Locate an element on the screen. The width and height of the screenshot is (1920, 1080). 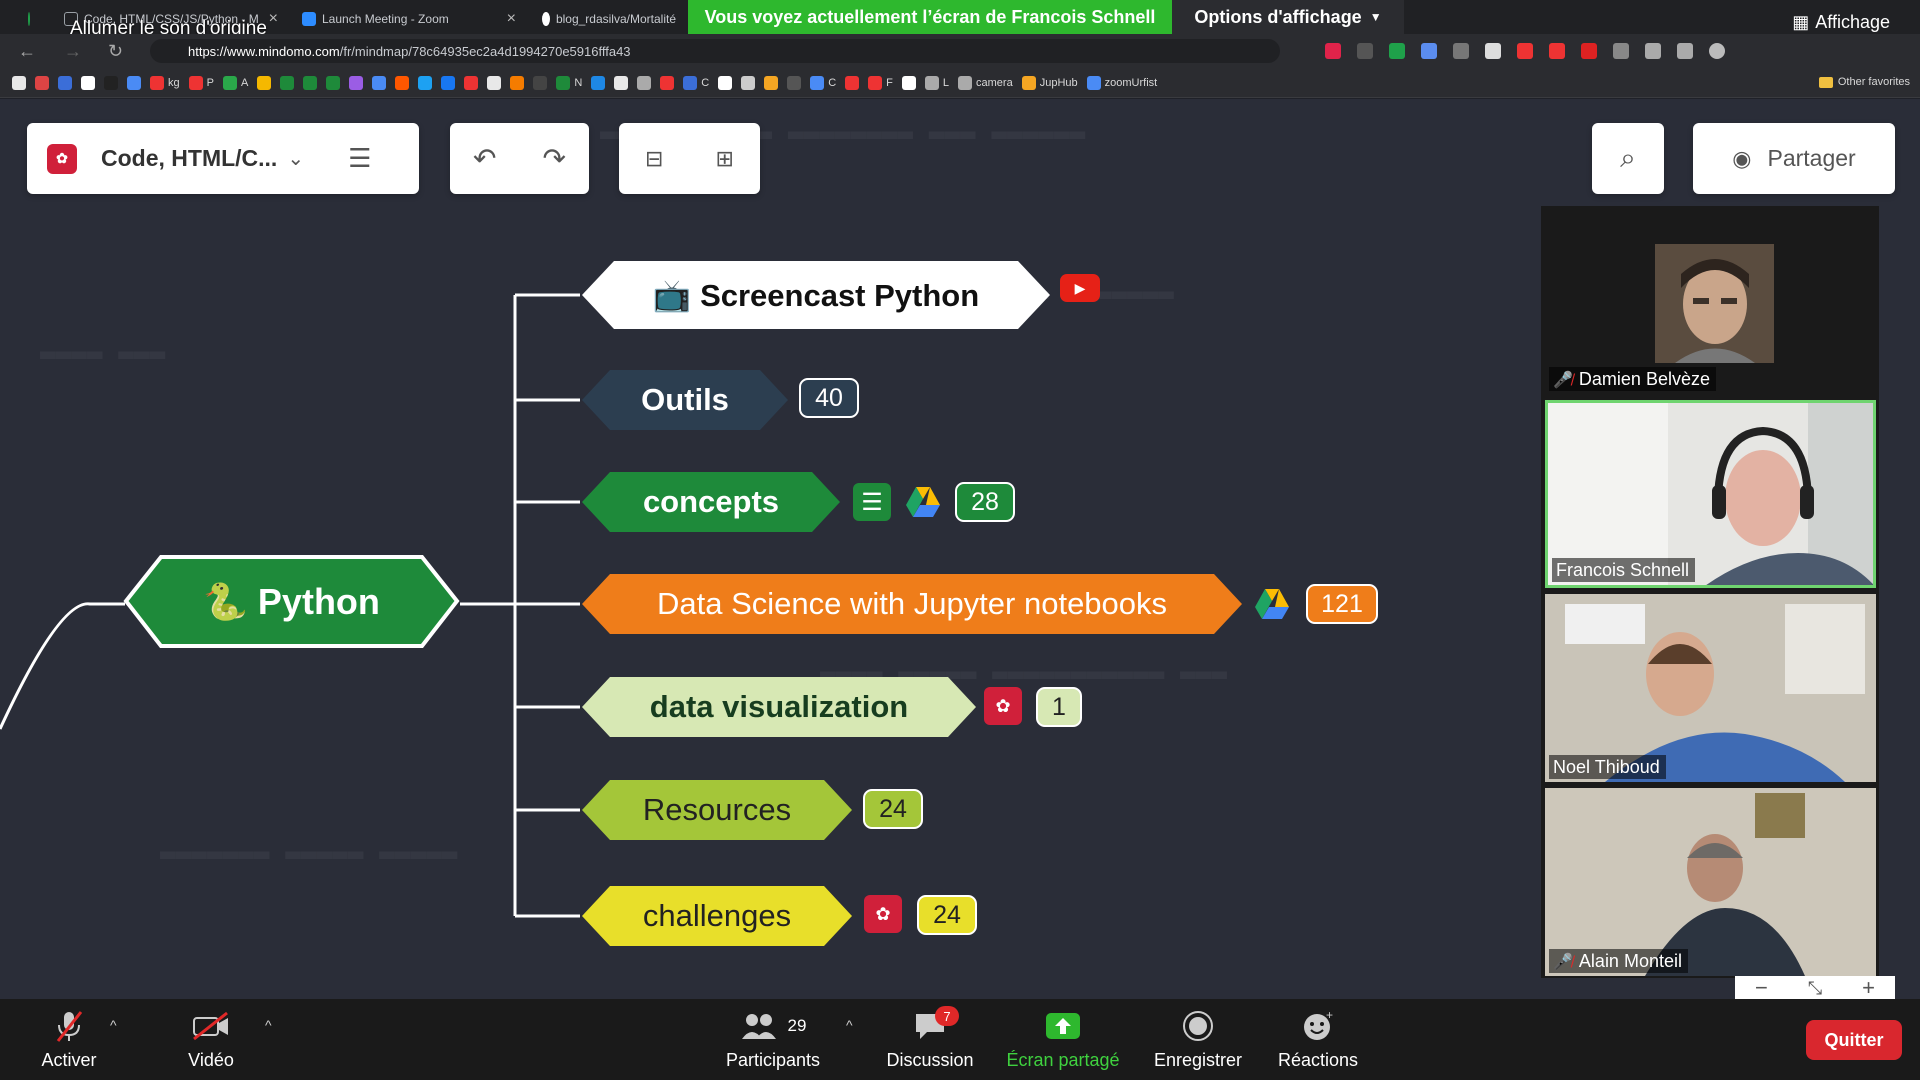
profile-avatar-icon is located at coordinates (1717, 51).